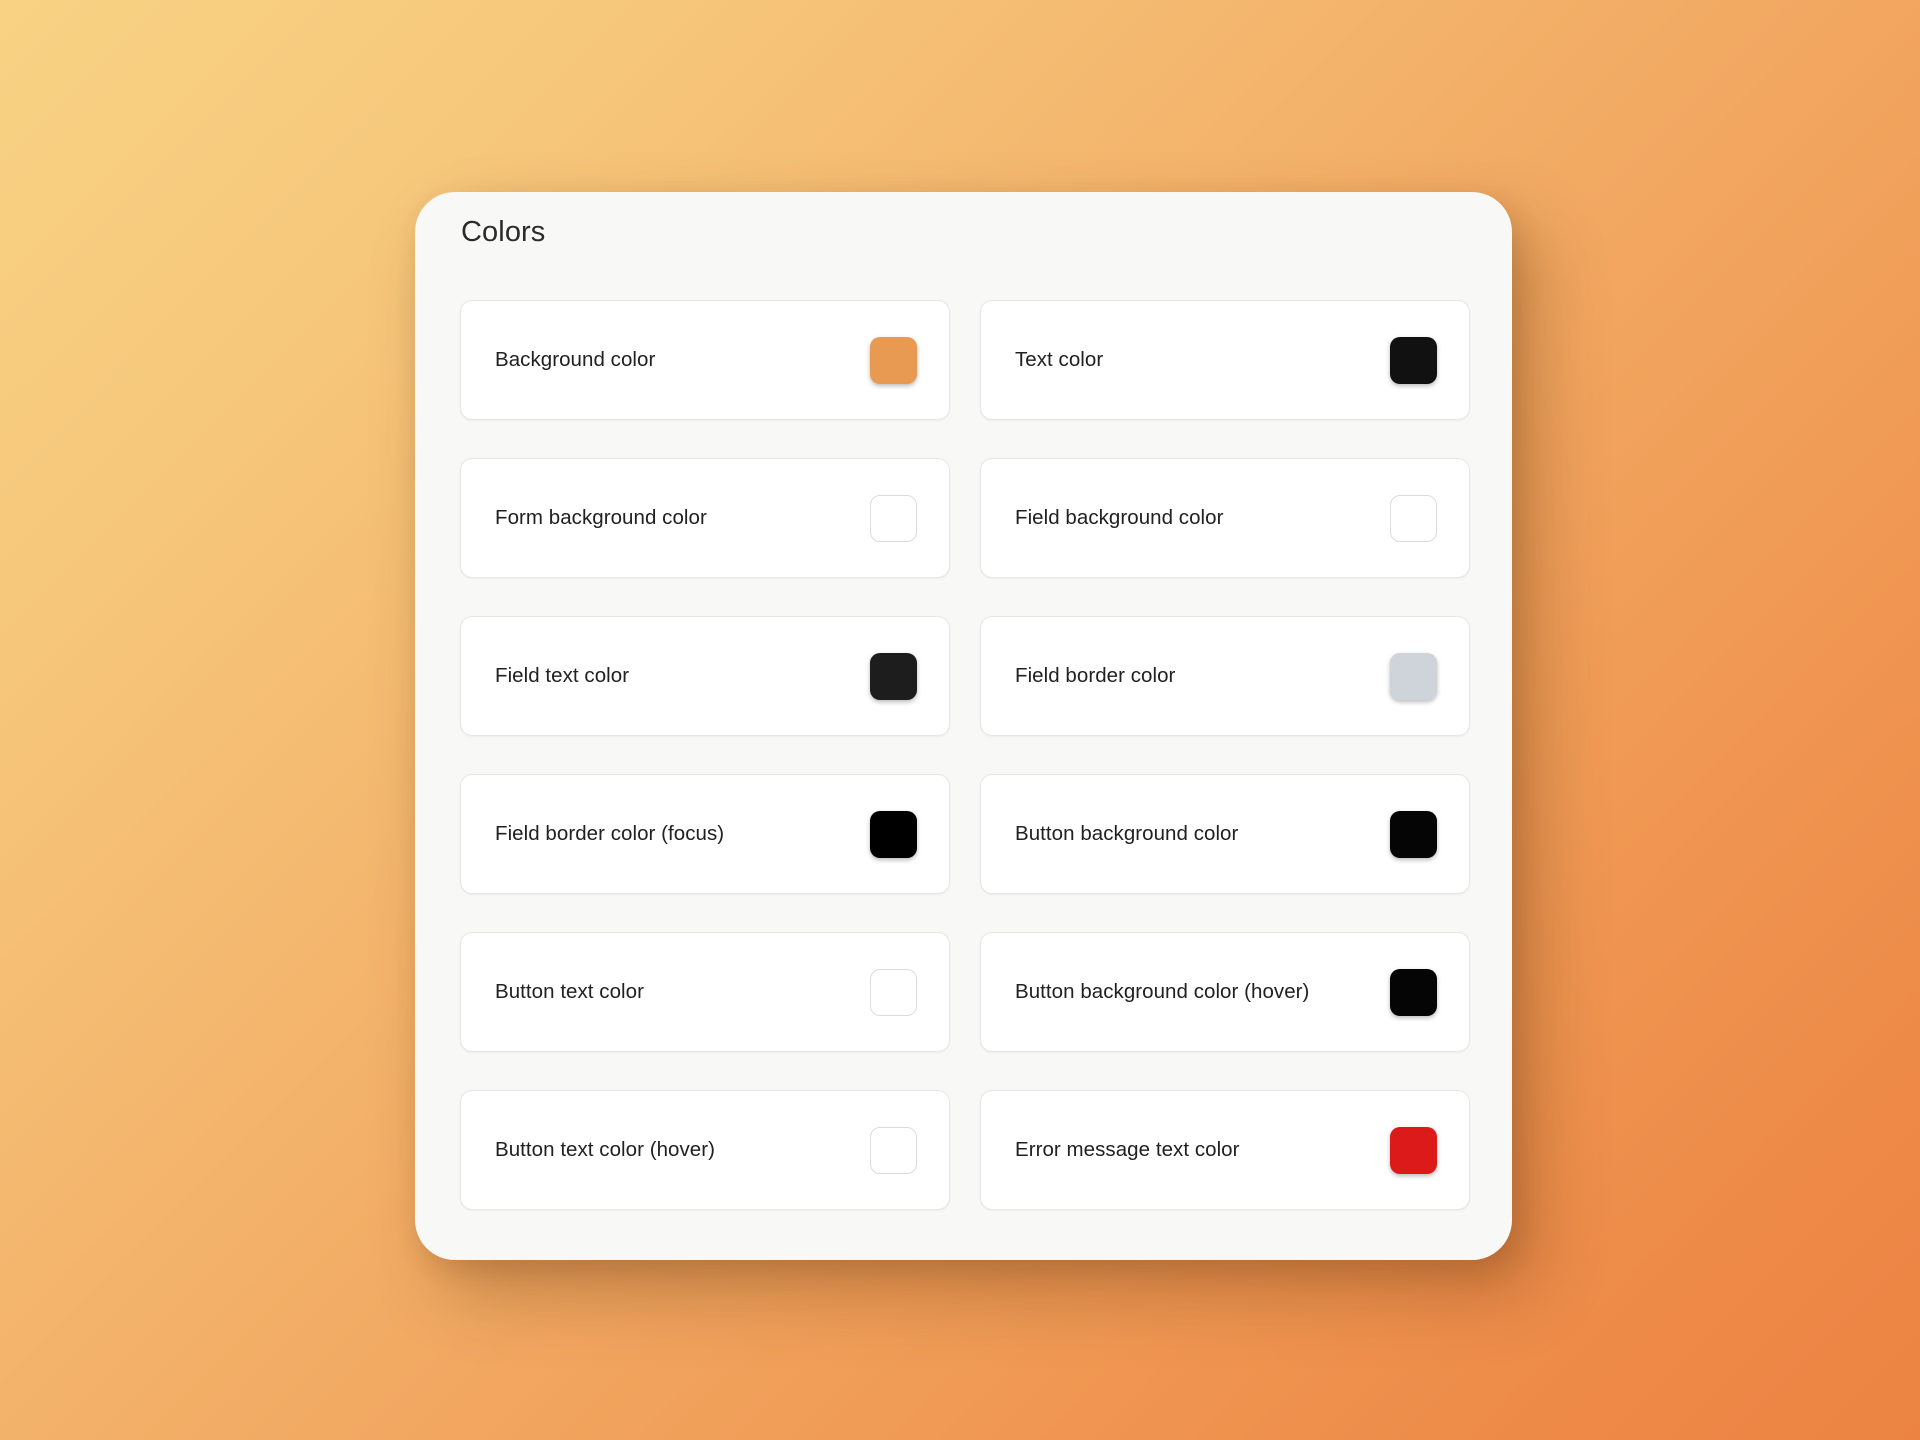 The width and height of the screenshot is (1920, 1440). I want to click on color-row-form-background-color: Form background color, so click(705, 518).